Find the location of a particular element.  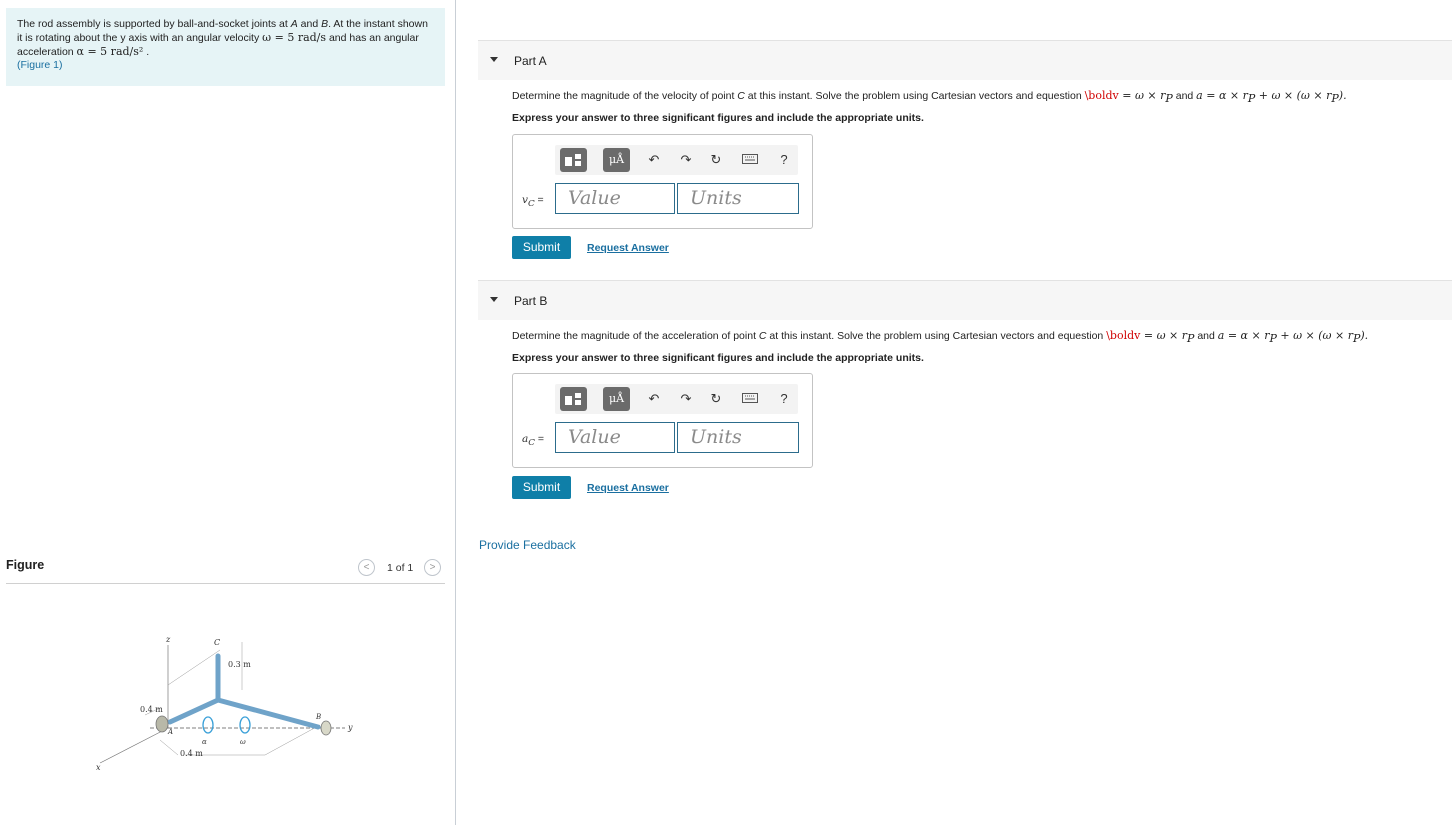

c-label: C is located at coordinates (217, 642).